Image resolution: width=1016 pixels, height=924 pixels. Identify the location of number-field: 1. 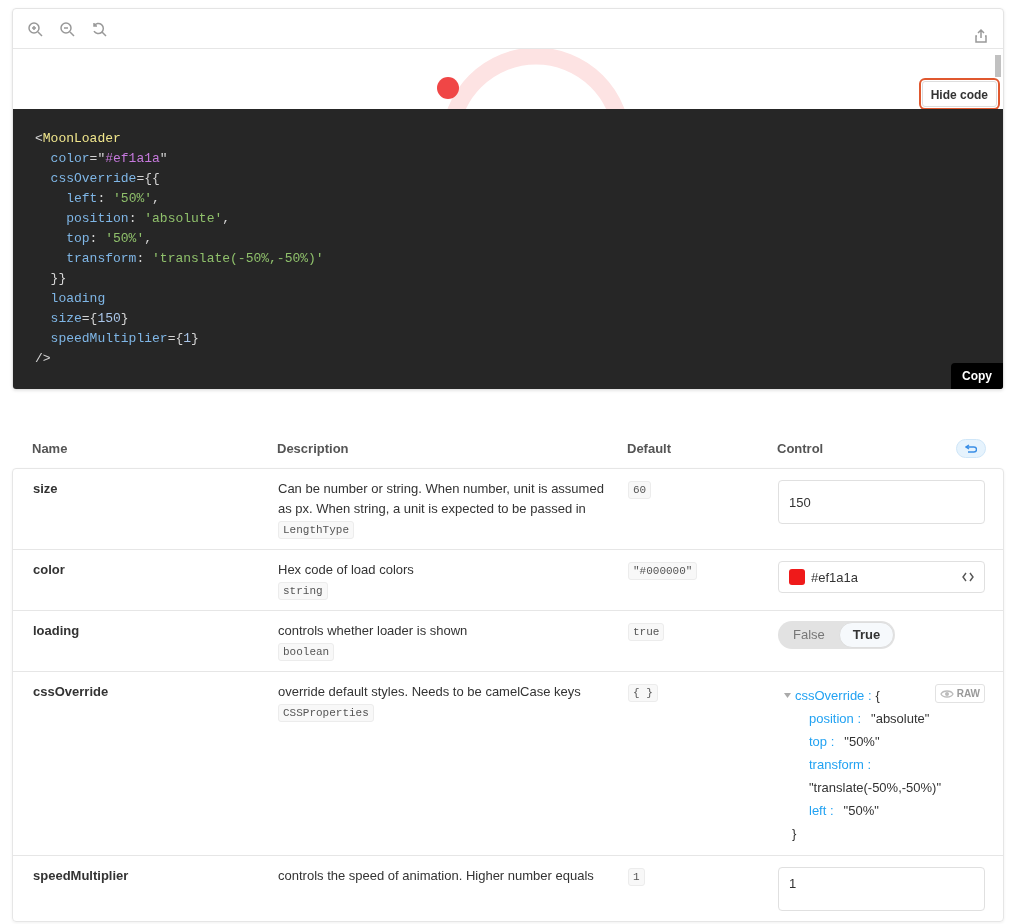
(881, 889).